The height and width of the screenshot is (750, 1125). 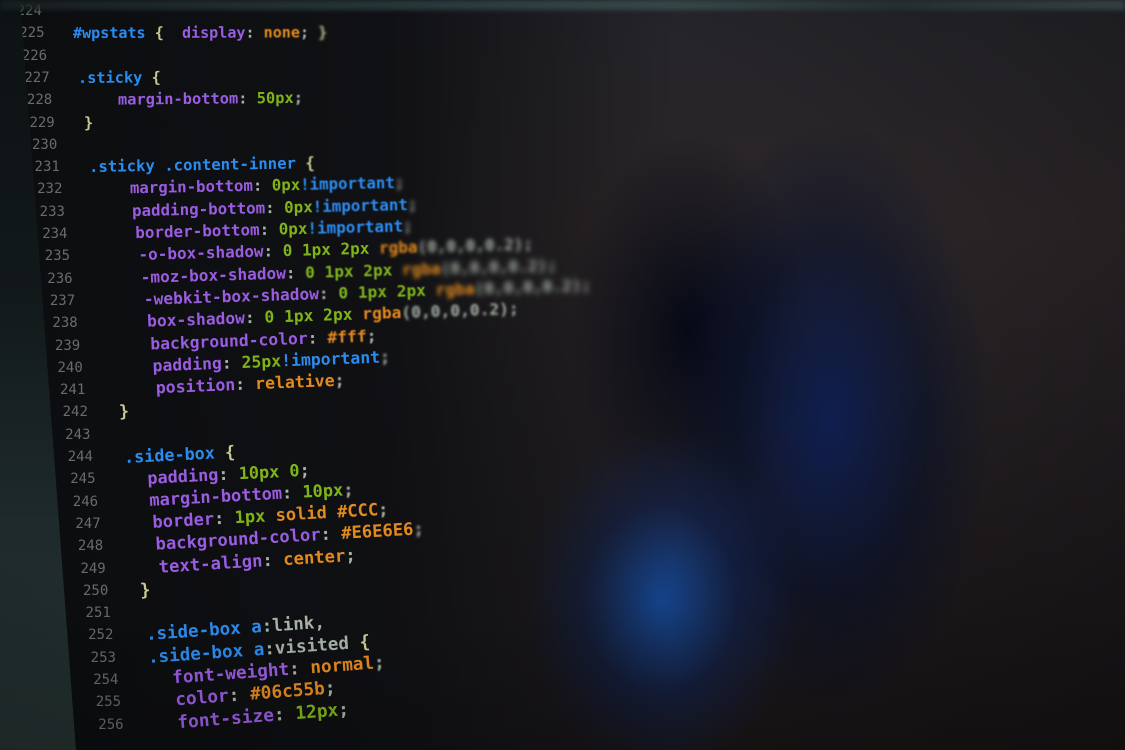 I want to click on token-property: padding, so click(x=182, y=476).